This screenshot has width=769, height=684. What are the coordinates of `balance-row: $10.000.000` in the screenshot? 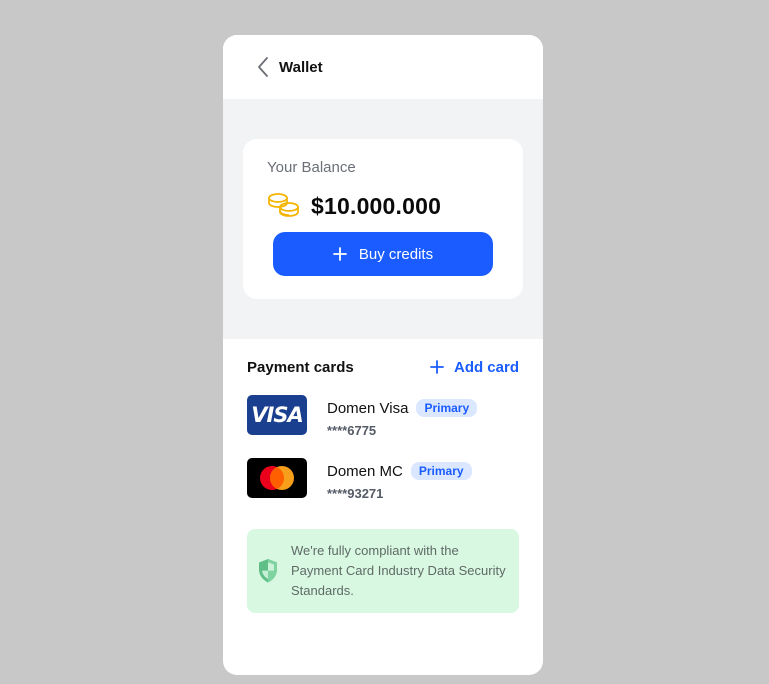 It's located at (383, 206).